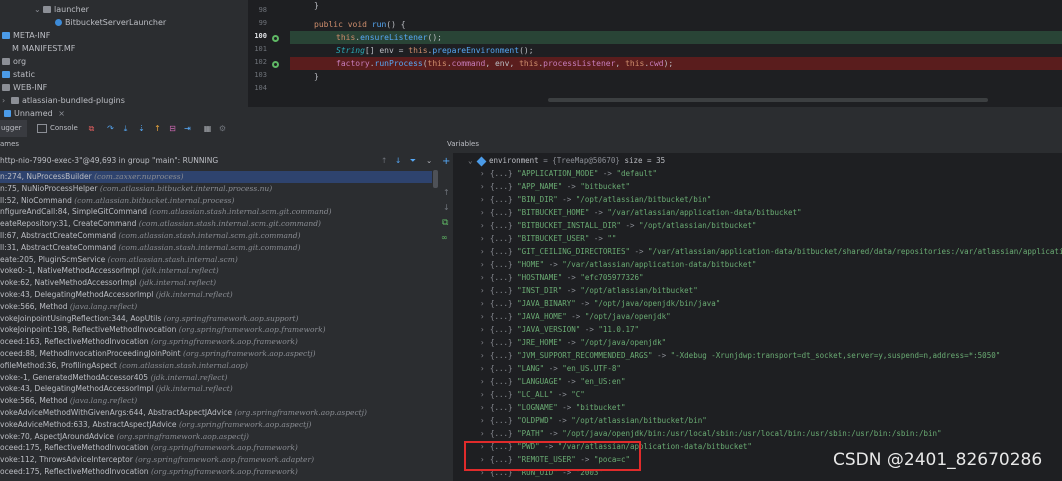 The width and height of the screenshot is (1062, 481). I want to click on settings-icon: ⚙, so click(222, 128).